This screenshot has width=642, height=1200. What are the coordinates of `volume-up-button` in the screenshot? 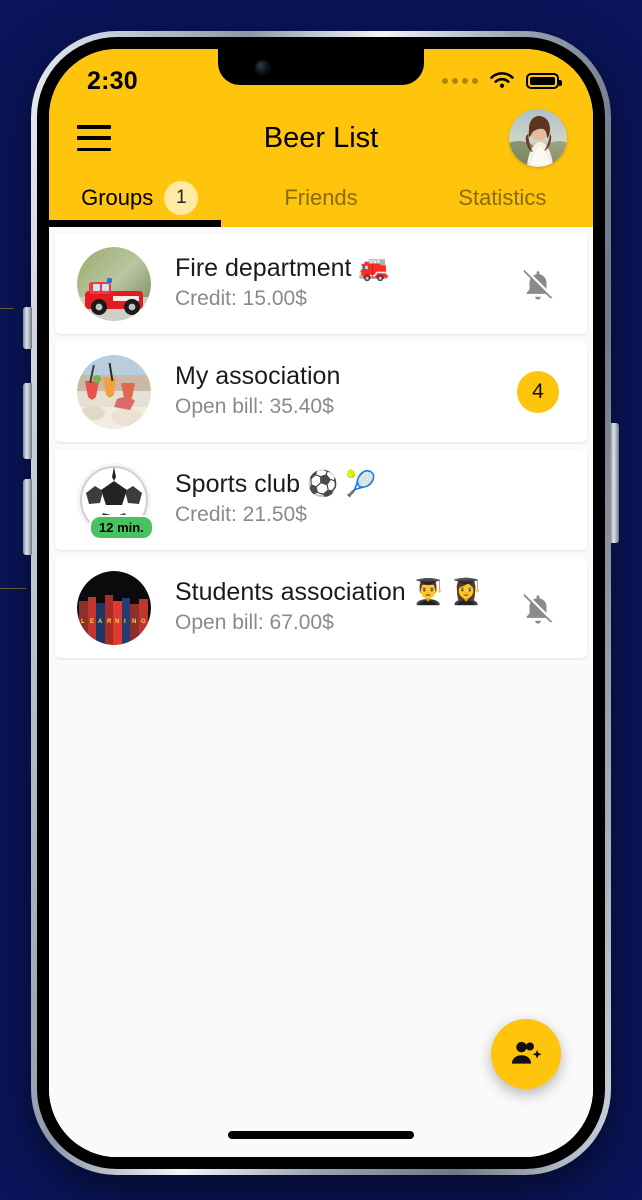 It's located at (27, 421).